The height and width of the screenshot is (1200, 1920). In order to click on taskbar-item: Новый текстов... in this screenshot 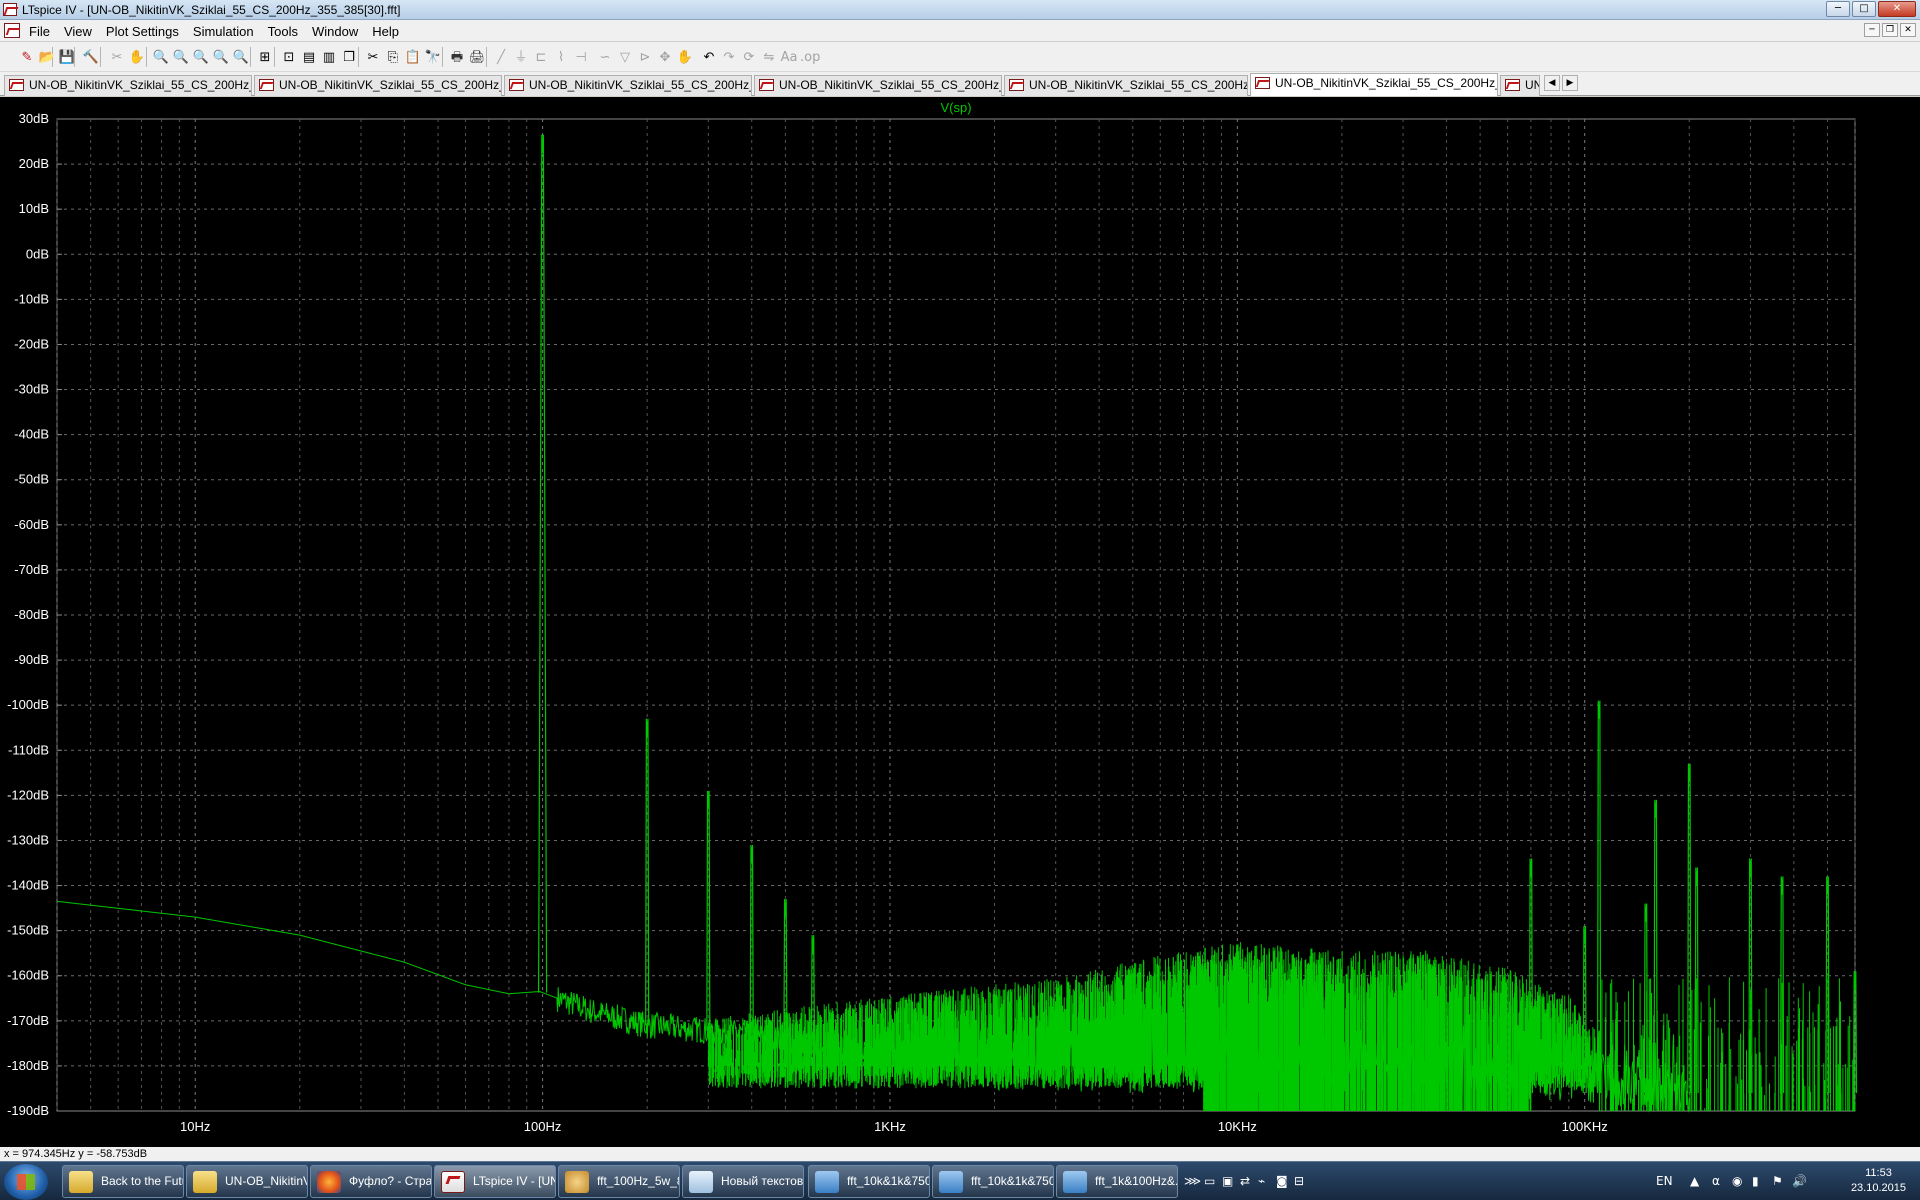, I will do `click(743, 1181)`.